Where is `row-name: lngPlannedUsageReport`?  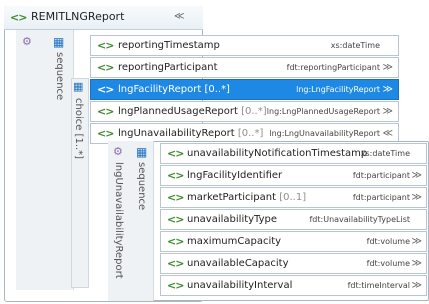 row-name: lngPlannedUsageReport is located at coordinates (178, 111).